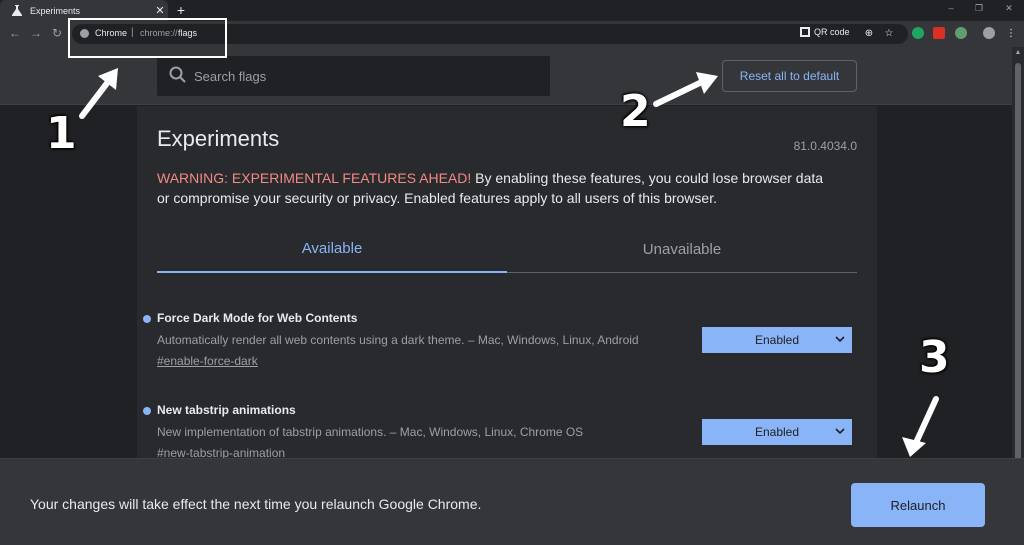  Describe the element at coordinates (353, 76) in the screenshot. I see `search-flags-input: Search flags` at that location.